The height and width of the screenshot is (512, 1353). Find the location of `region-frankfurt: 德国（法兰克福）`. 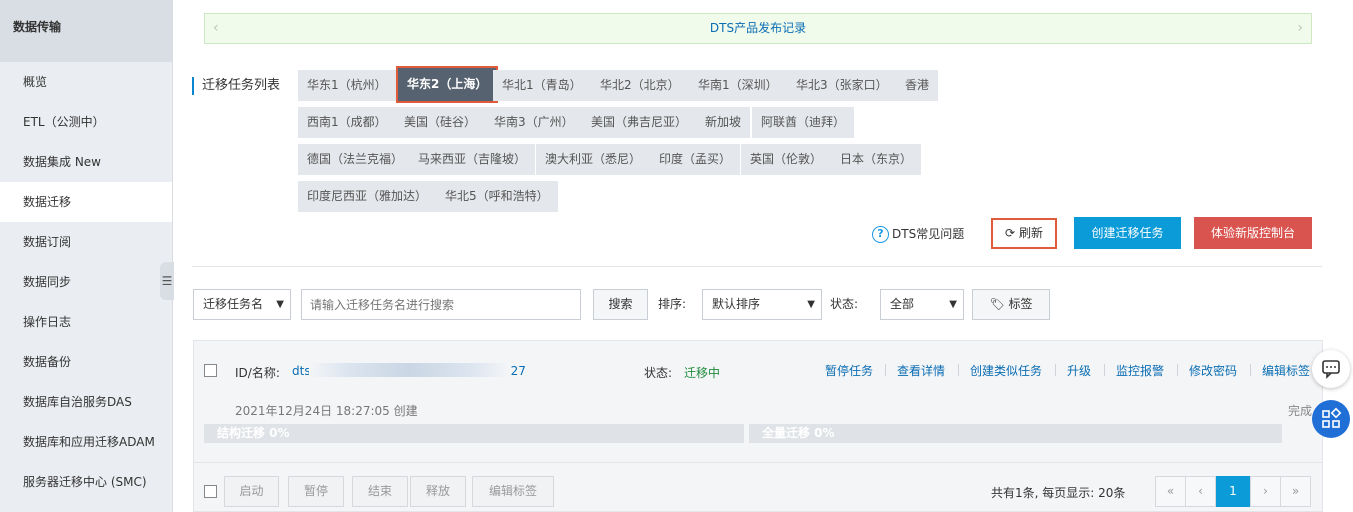

region-frankfurt: 德国（法兰克福） is located at coordinates (355, 159).